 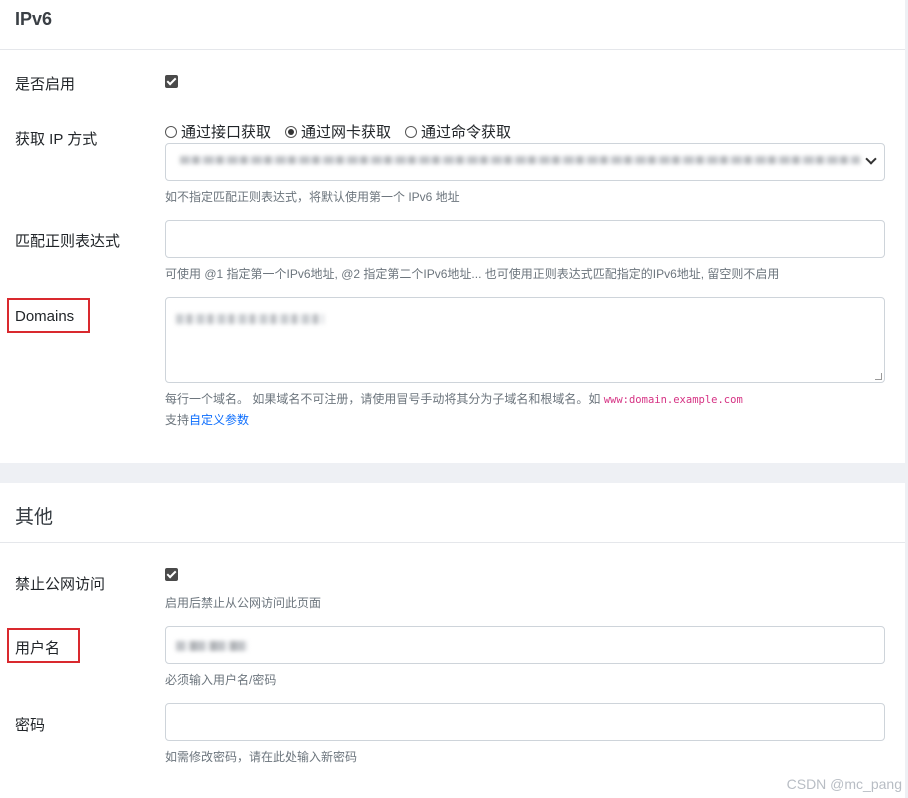 I want to click on redacted-nic-value, so click(x=520, y=160).